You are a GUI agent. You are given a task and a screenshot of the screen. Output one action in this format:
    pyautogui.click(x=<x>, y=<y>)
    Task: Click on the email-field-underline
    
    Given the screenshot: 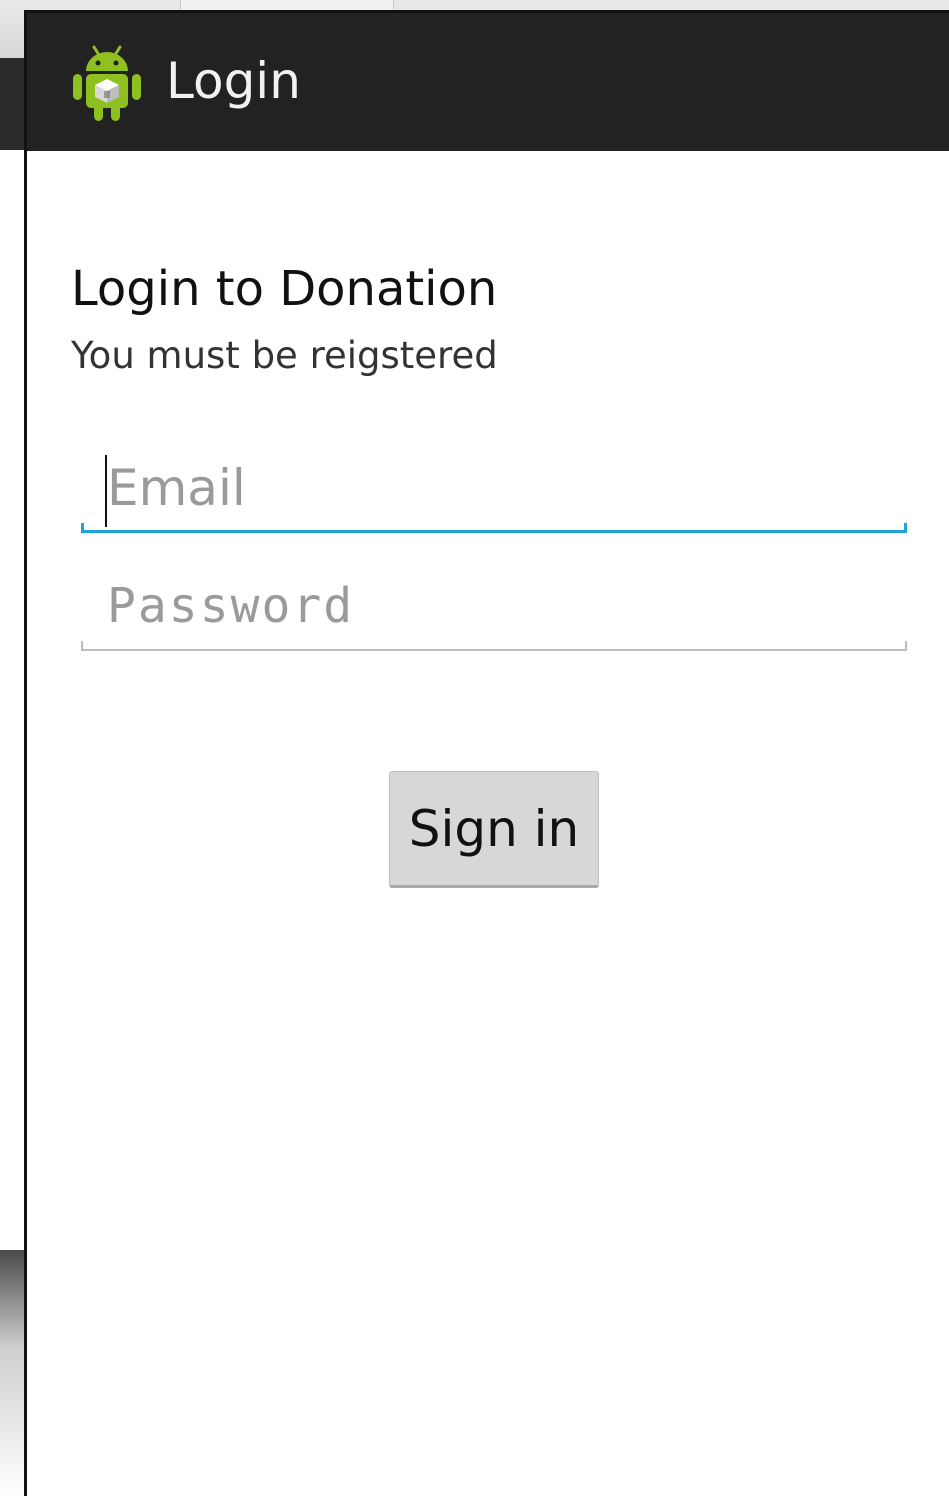 What is the action you would take?
    pyautogui.click(x=494, y=528)
    